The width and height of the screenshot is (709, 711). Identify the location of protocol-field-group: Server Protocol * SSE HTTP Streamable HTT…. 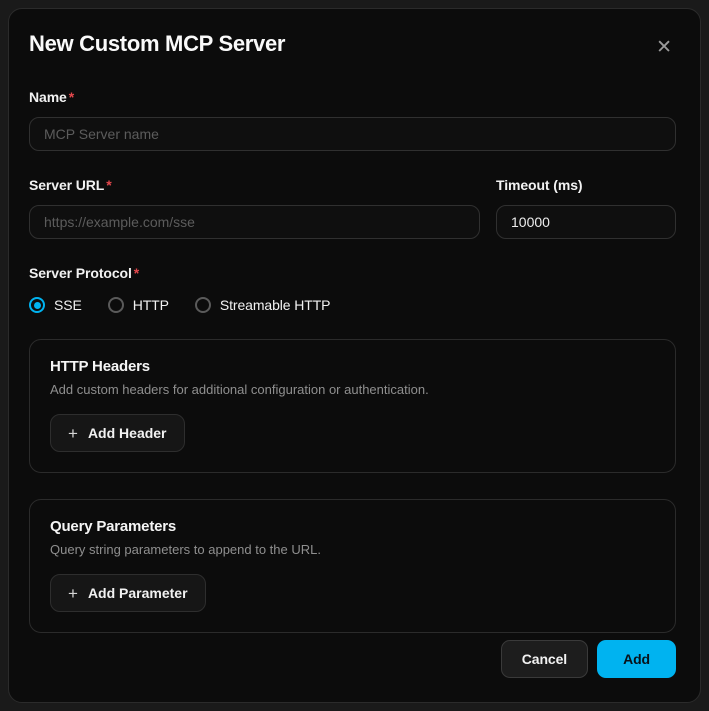
(352, 289).